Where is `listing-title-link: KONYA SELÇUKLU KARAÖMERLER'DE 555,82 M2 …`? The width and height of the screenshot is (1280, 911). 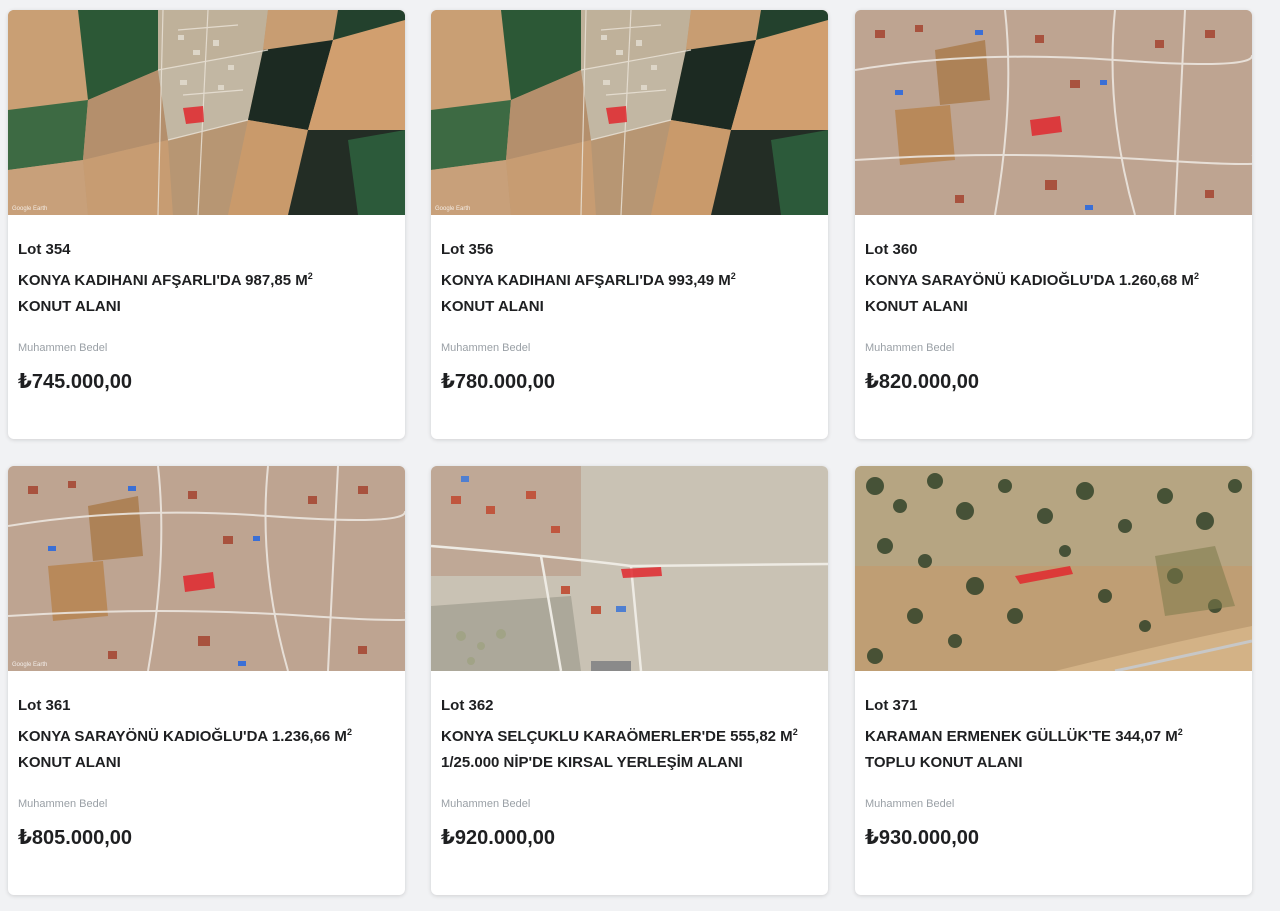
listing-title-link: KONYA SELÇUKLU KARAÖMERLER'DE 555,82 M2 … is located at coordinates (629, 750).